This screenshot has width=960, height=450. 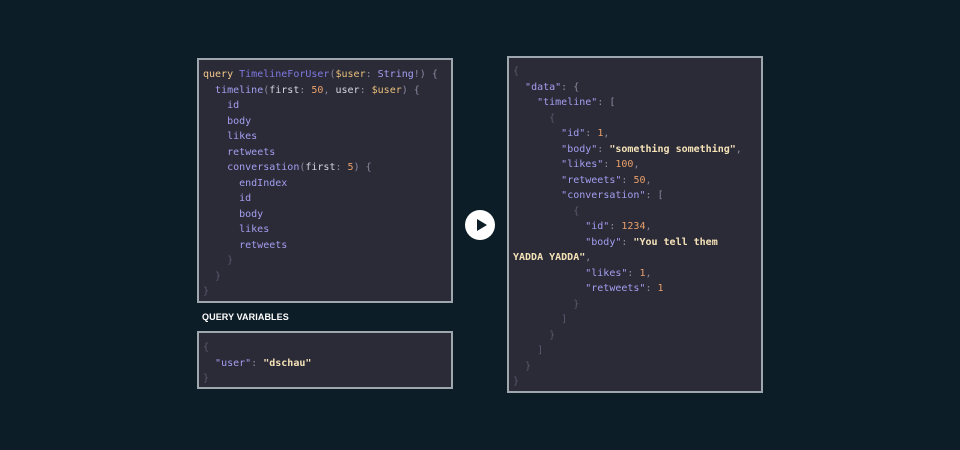 I want to click on code-line: timeline(first: 50, user: $user) {, so click(x=327, y=91).